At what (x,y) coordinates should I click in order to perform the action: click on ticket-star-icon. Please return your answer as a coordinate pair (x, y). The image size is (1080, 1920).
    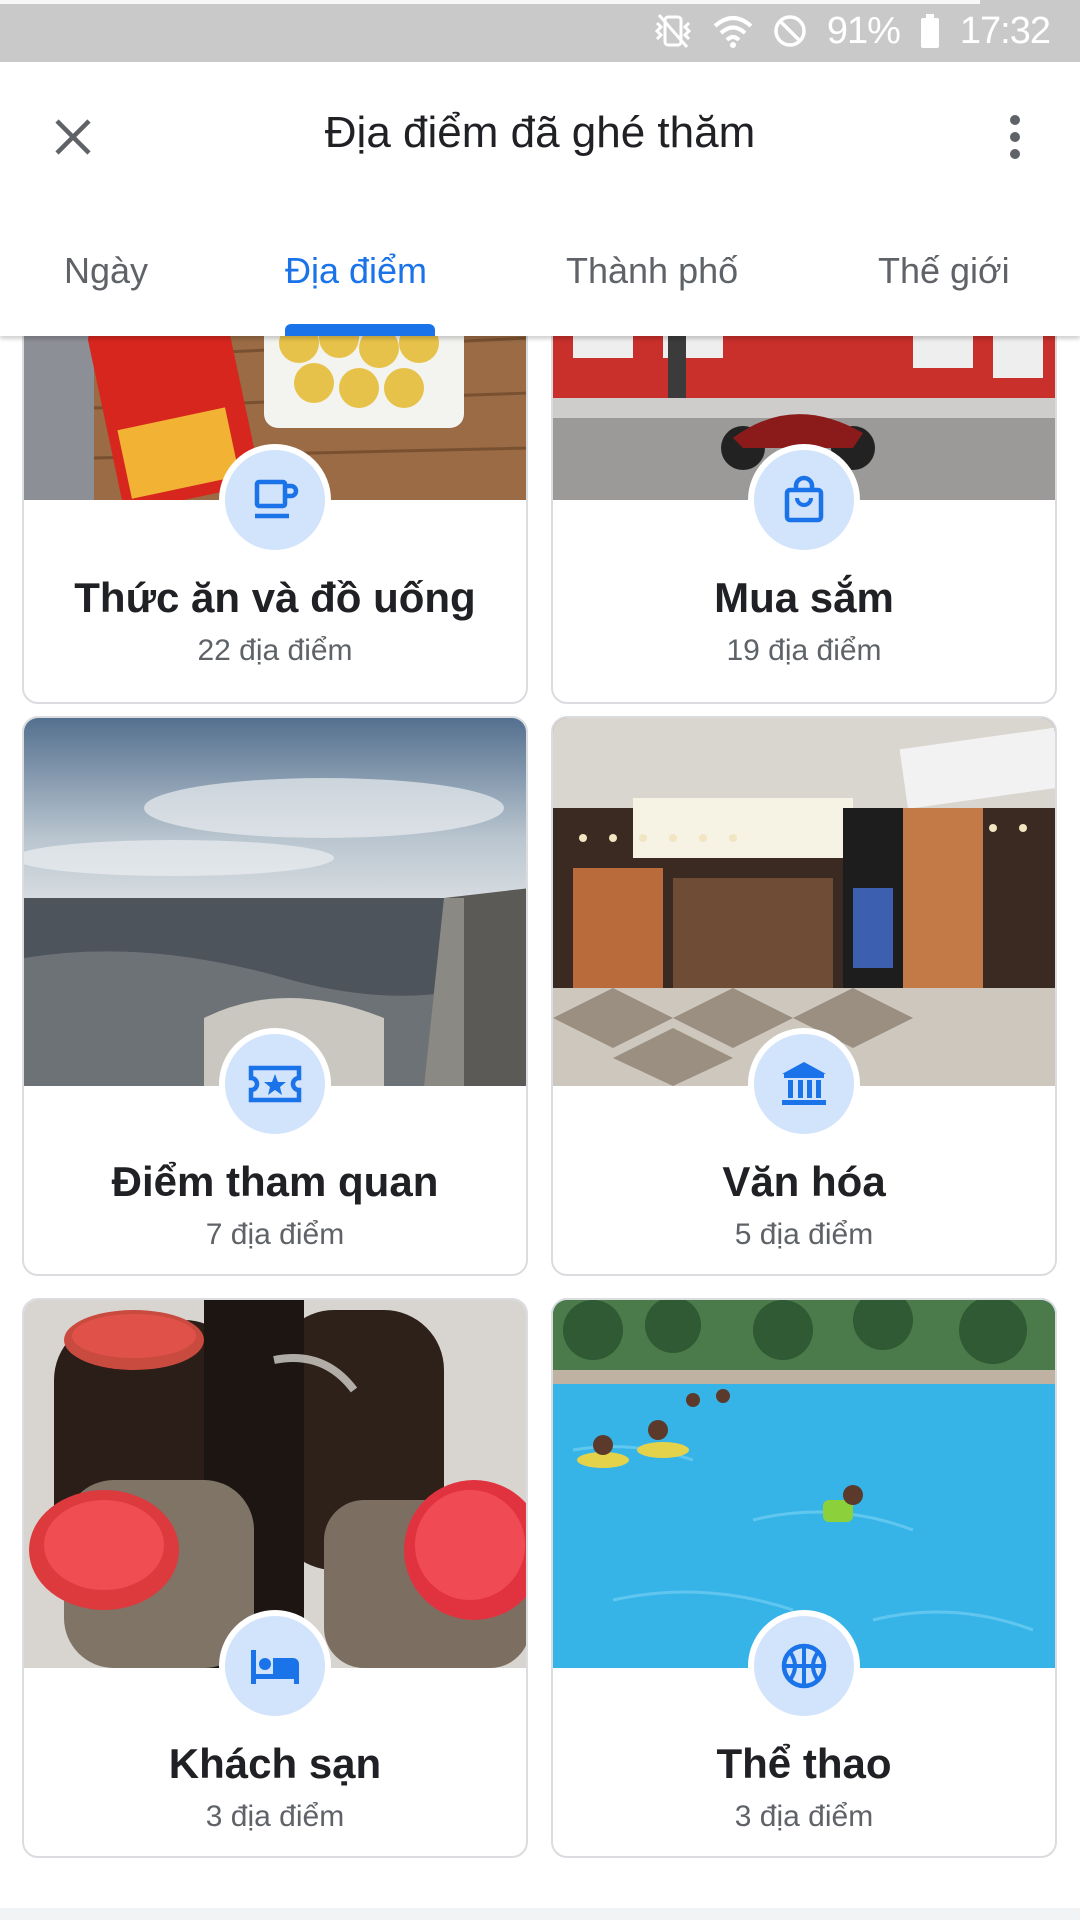
    Looking at the image, I should click on (275, 1084).